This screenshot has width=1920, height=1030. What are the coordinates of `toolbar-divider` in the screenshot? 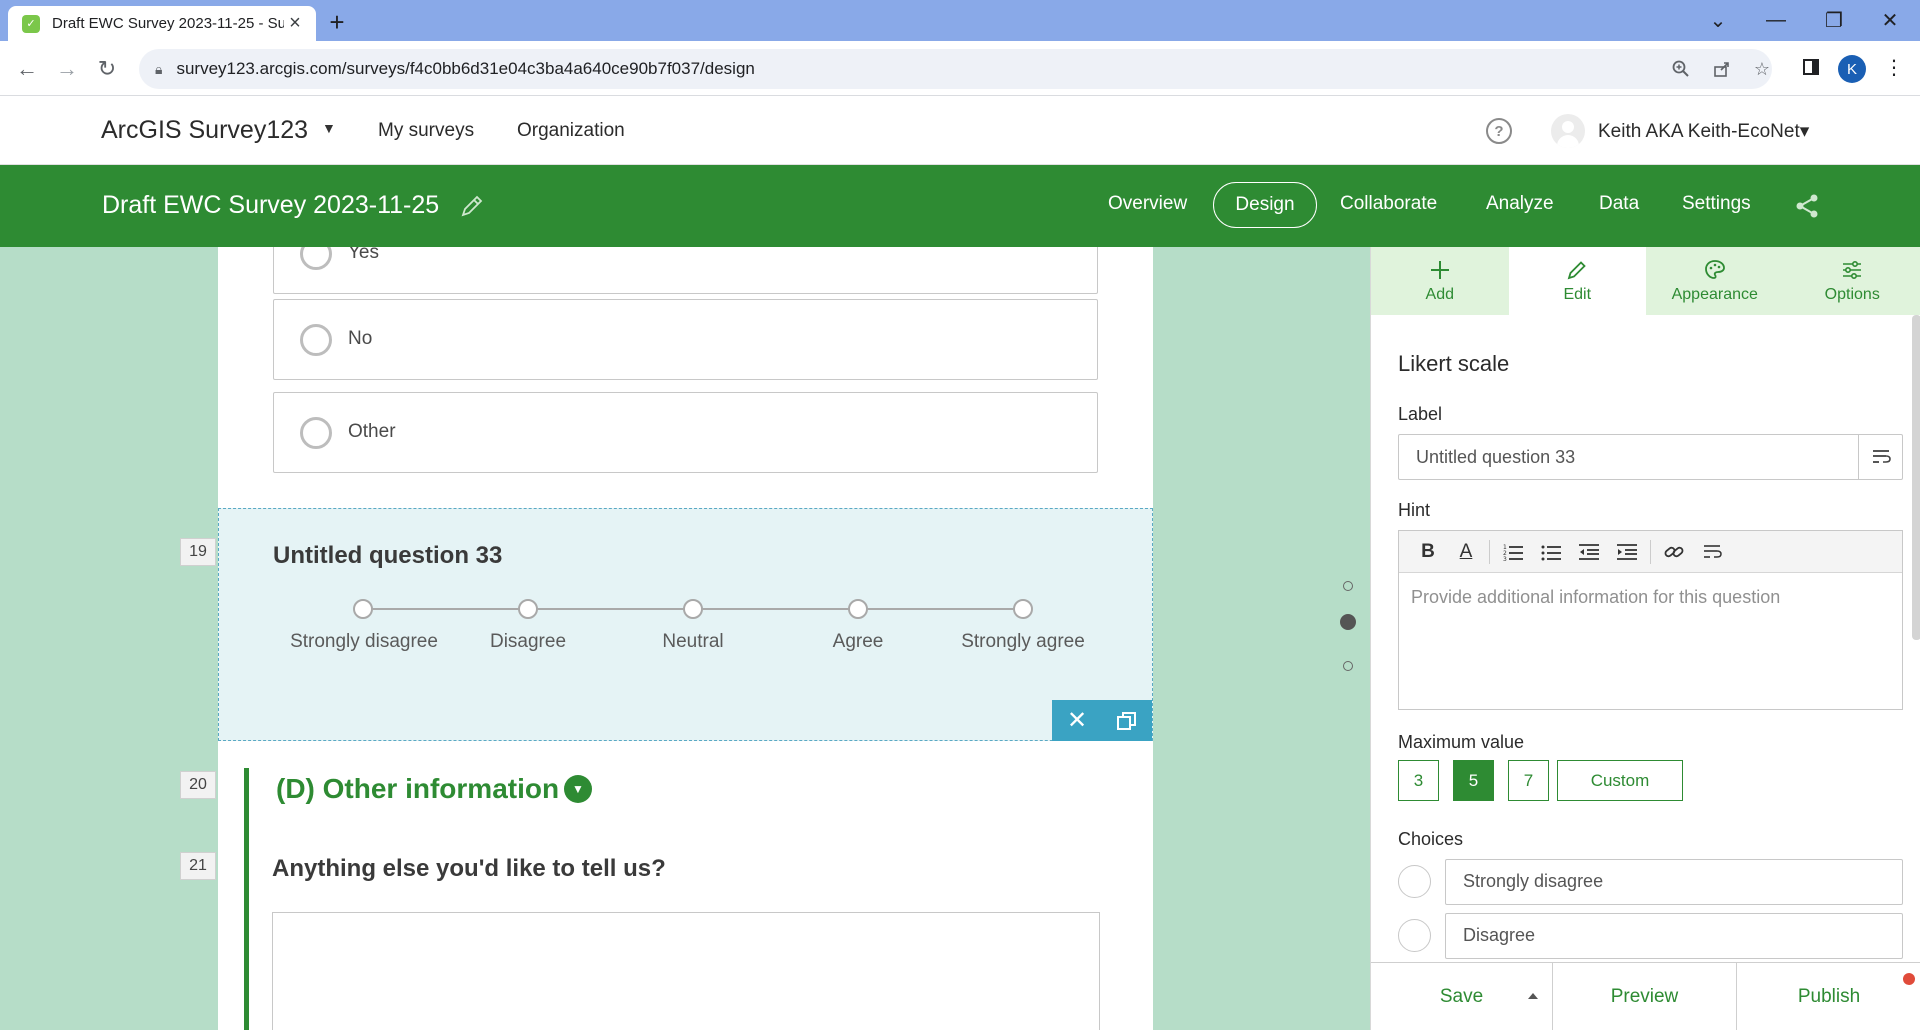 It's located at (1489, 551).